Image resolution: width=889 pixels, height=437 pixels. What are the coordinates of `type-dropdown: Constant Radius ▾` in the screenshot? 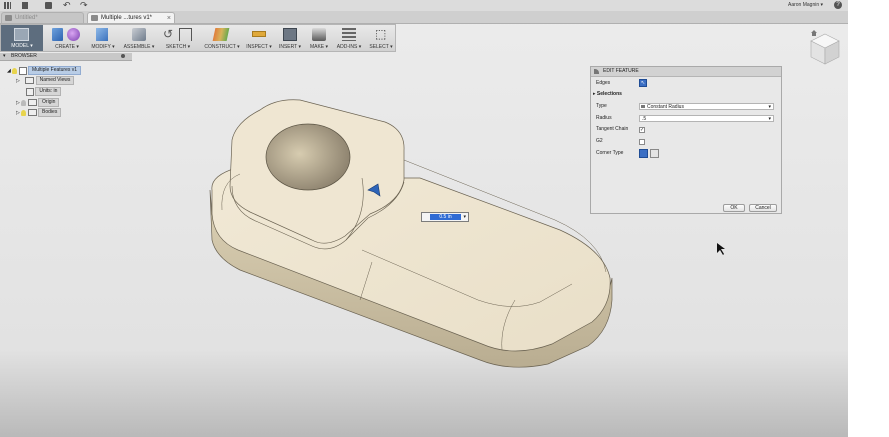 It's located at (706, 106).